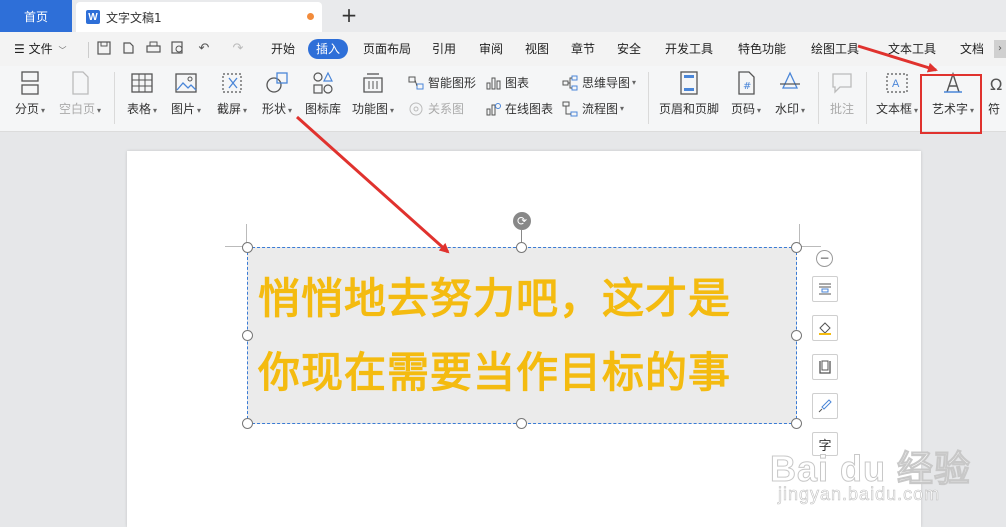  I want to click on online-chart-label: 在线图表, so click(529, 109).